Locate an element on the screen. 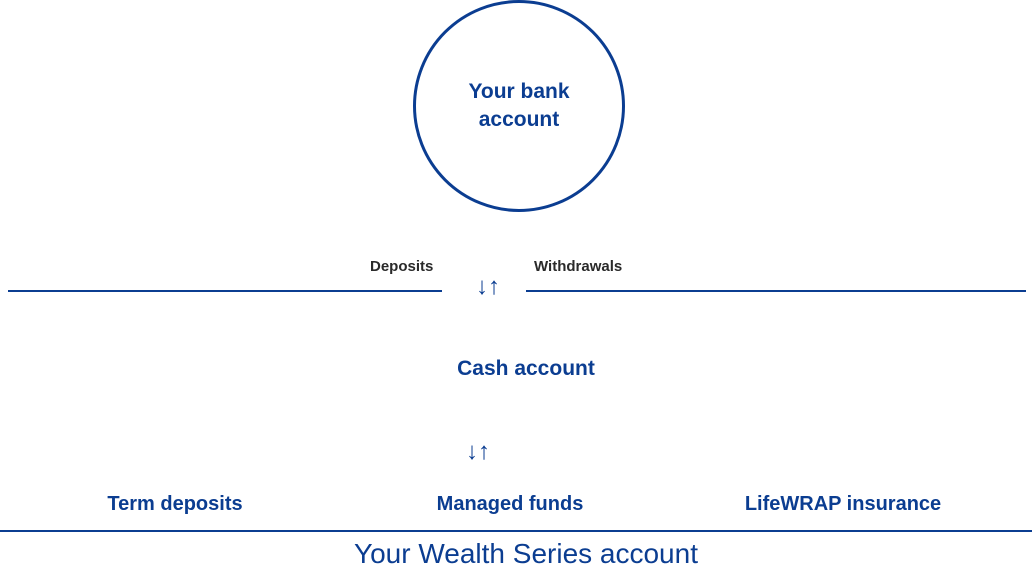 The width and height of the screenshot is (1032, 571). wealth-series-account-label: Your Wealth Series account is located at coordinates (526, 553).